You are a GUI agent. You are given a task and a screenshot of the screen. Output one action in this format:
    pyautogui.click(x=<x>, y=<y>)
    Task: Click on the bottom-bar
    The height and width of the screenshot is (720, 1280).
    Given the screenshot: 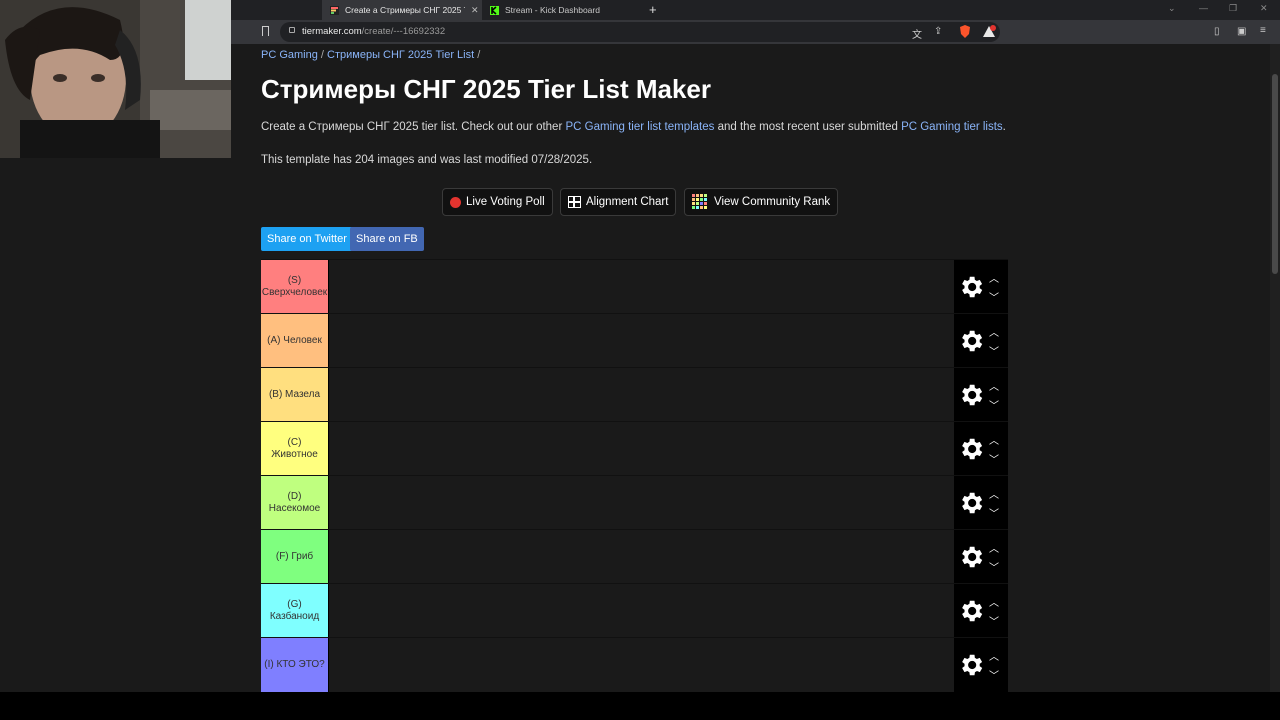 What is the action you would take?
    pyautogui.click(x=640, y=706)
    